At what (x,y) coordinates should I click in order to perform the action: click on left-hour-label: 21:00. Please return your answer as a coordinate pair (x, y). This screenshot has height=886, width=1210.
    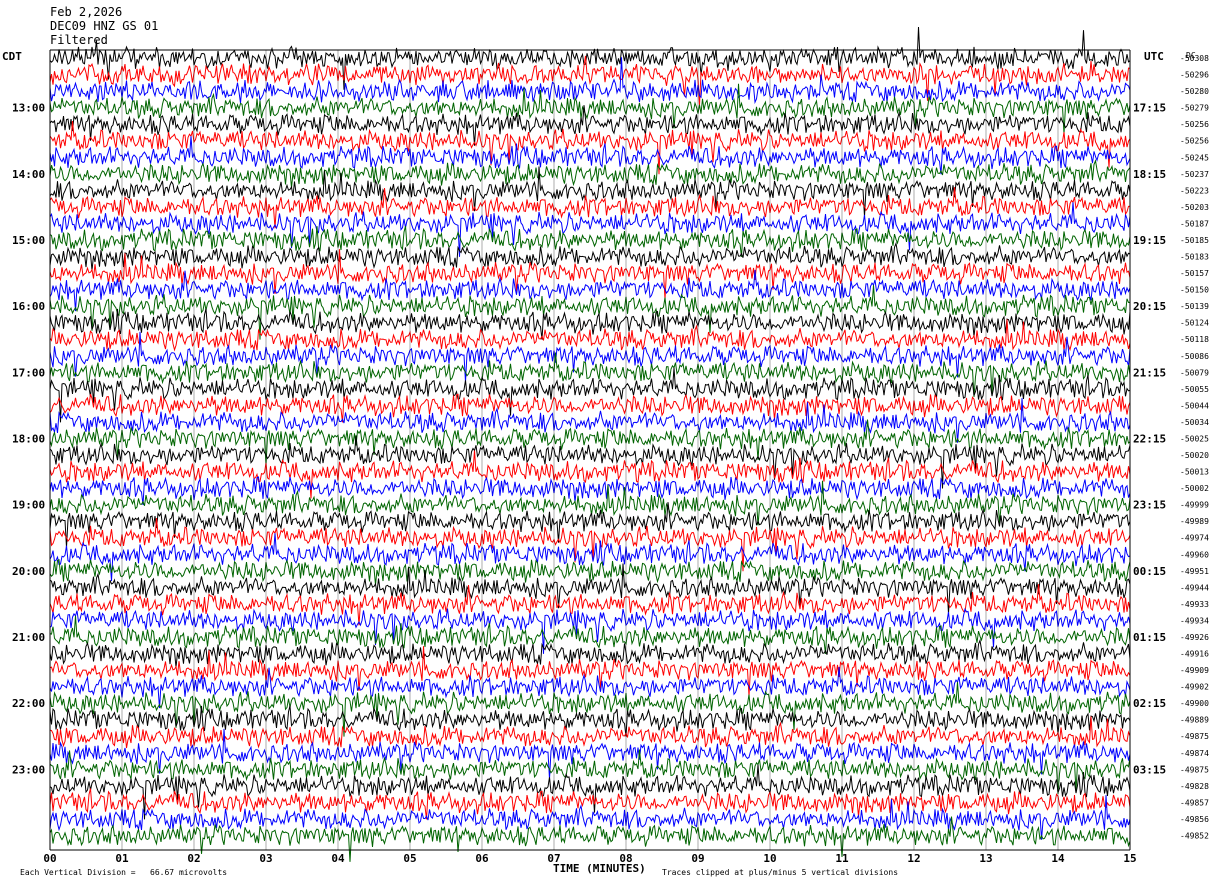
    Looking at the image, I should click on (28, 637).